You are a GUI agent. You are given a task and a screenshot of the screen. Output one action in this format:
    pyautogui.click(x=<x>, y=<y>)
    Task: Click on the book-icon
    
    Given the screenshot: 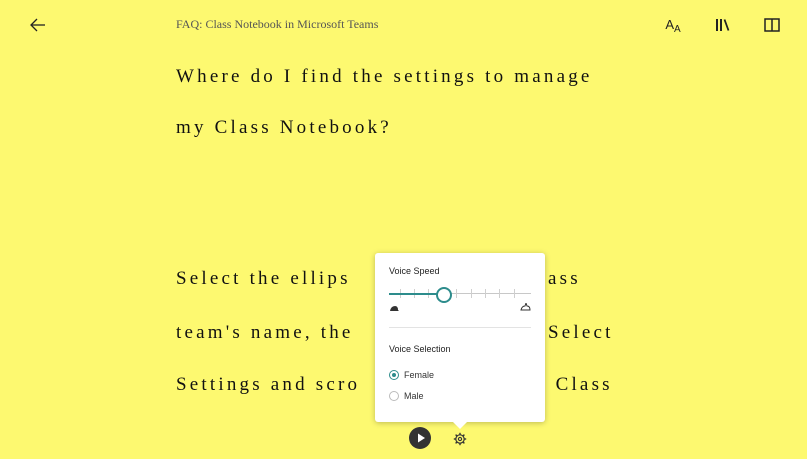 What is the action you would take?
    pyautogui.click(x=772, y=25)
    